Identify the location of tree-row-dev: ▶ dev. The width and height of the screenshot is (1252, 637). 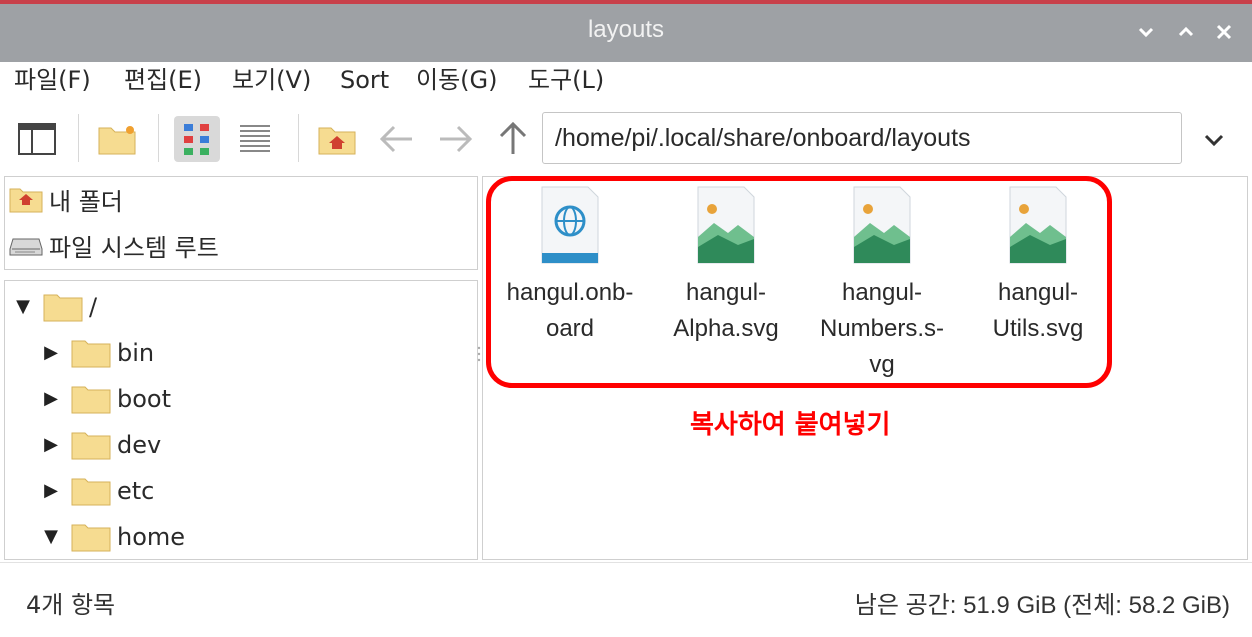
(100, 445).